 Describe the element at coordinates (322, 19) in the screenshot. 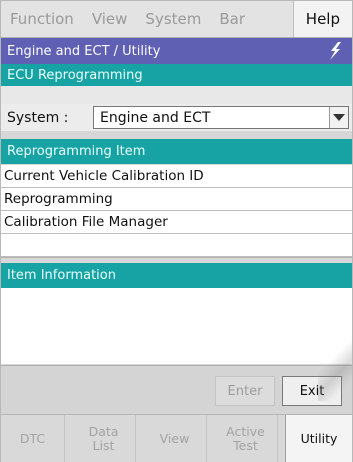

I see `menu-help: Help` at that location.